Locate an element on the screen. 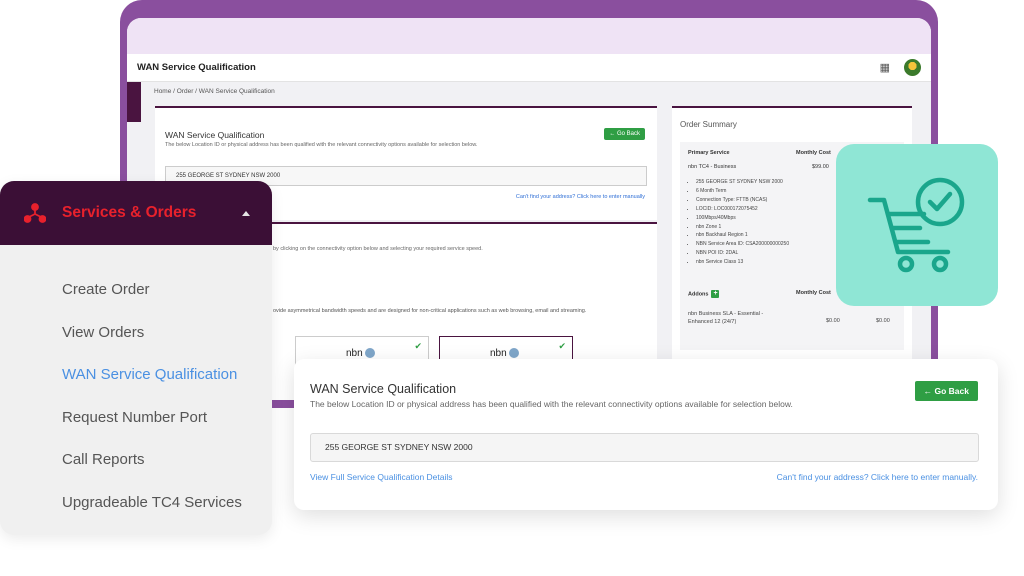 Image resolution: width=1024 pixels, height=576 pixels. sidebar-item-request-number-port: Request Number Port is located at coordinates (136, 418).